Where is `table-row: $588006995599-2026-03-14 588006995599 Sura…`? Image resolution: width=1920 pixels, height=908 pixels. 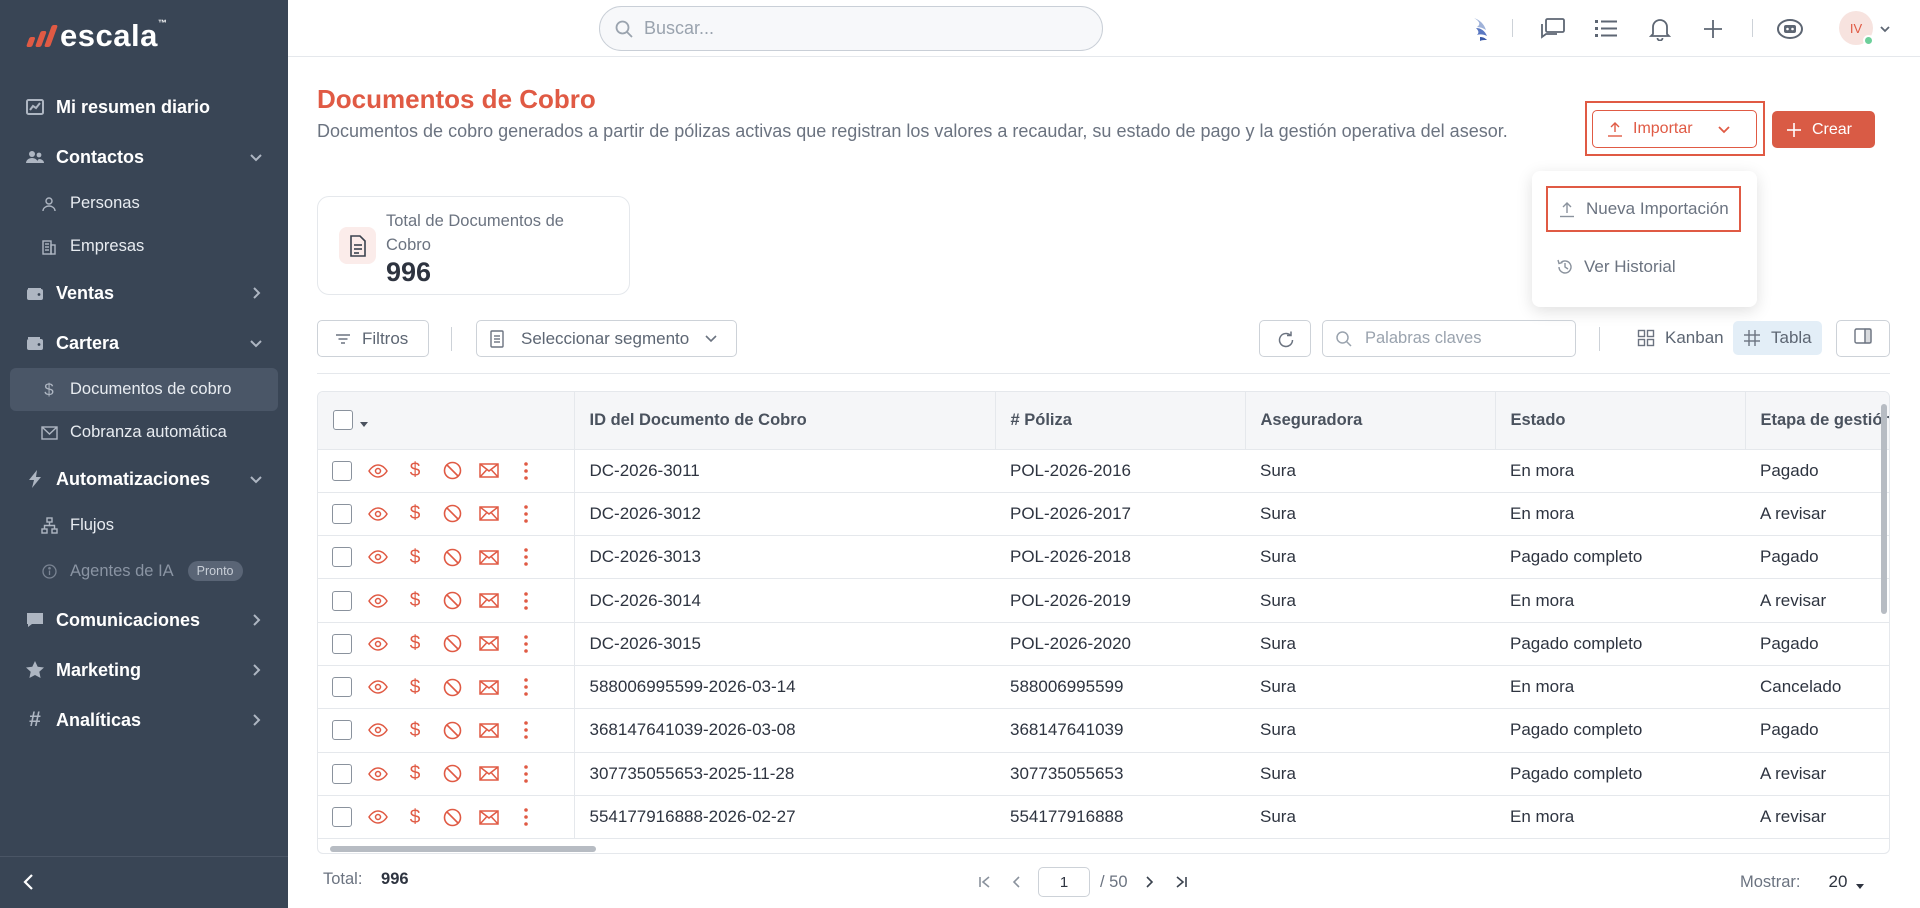 table-row: $588006995599-2026-03-14 588006995599 Sura… is located at coordinates (1103, 687).